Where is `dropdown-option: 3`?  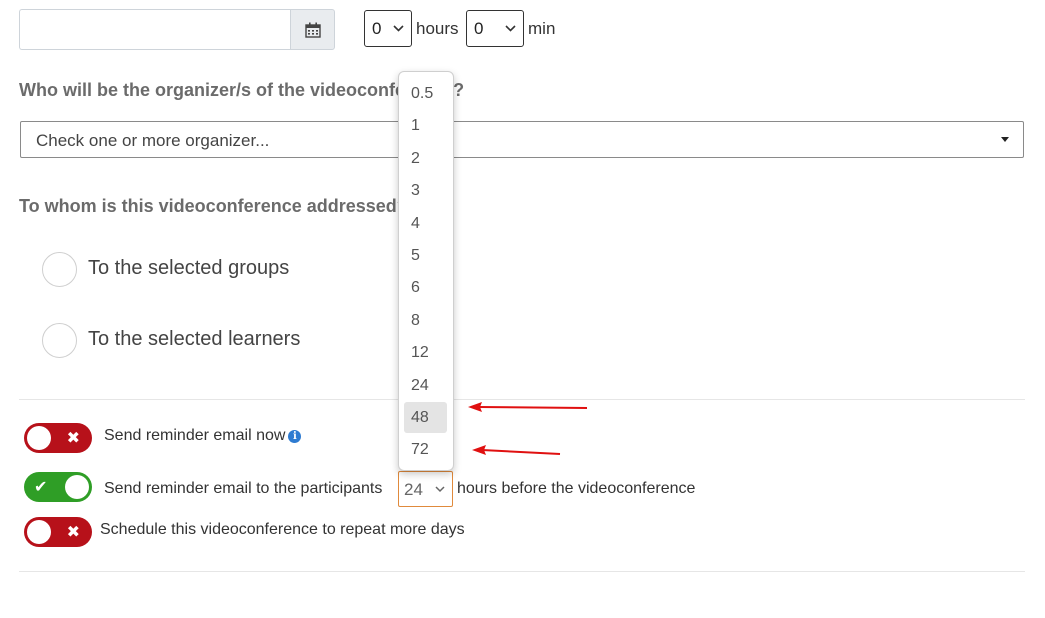
dropdown-option: 3 is located at coordinates (415, 191).